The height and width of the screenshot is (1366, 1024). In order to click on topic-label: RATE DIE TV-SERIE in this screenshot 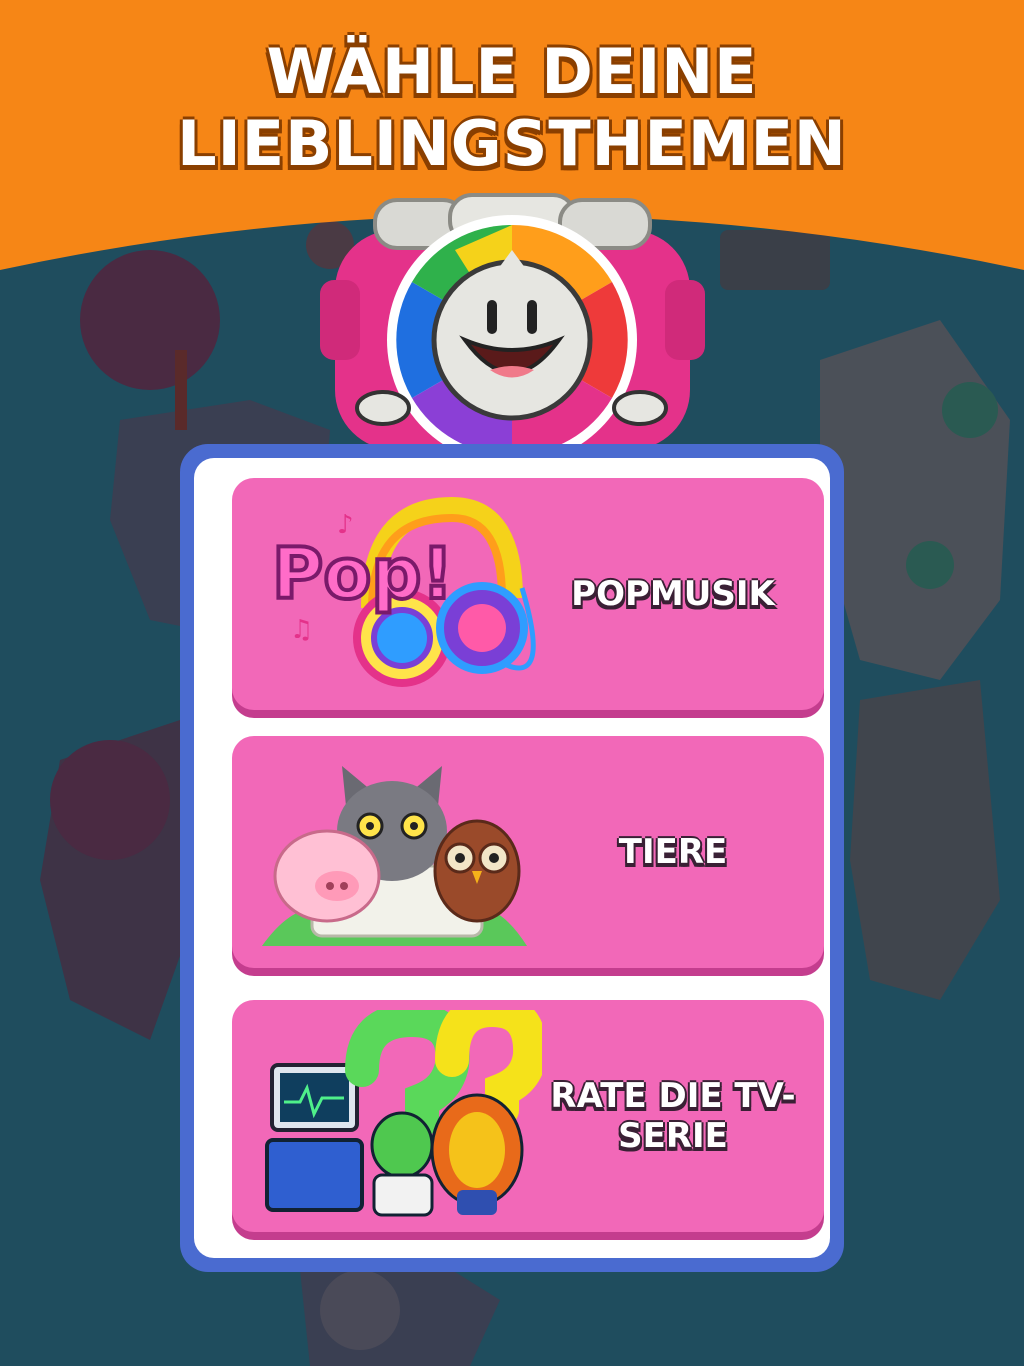, I will do `click(673, 1116)`.